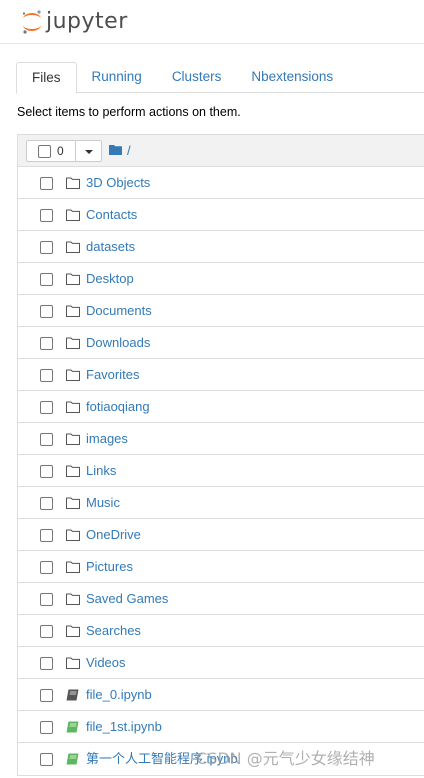 This screenshot has width=424, height=778. I want to click on folder-row: 3D Objects, so click(221, 183).